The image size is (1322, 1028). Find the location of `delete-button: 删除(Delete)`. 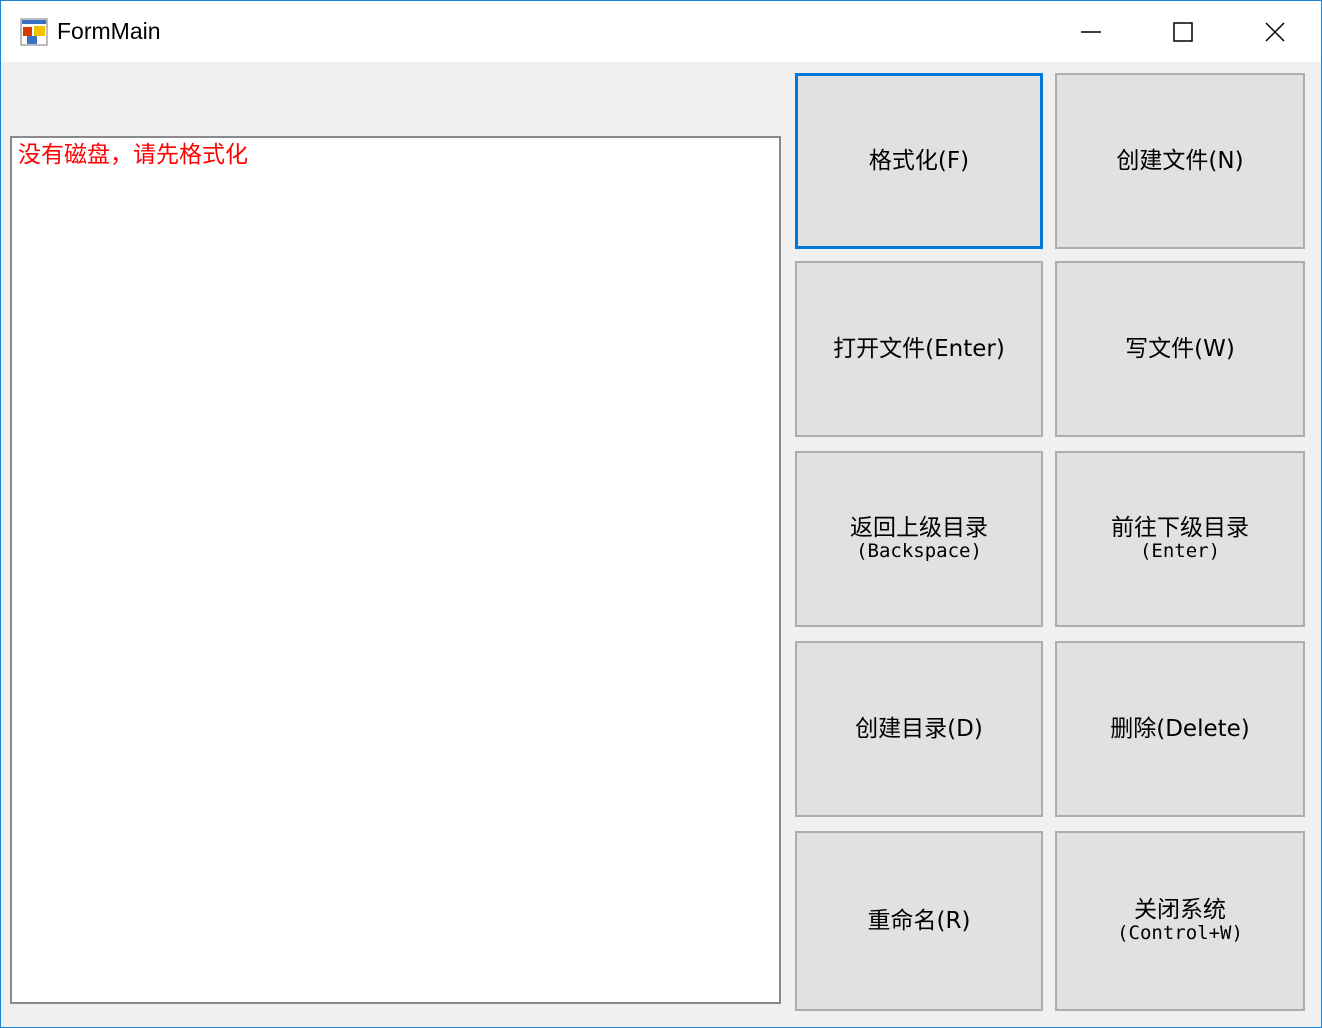

delete-button: 删除(Delete) is located at coordinates (1180, 729).